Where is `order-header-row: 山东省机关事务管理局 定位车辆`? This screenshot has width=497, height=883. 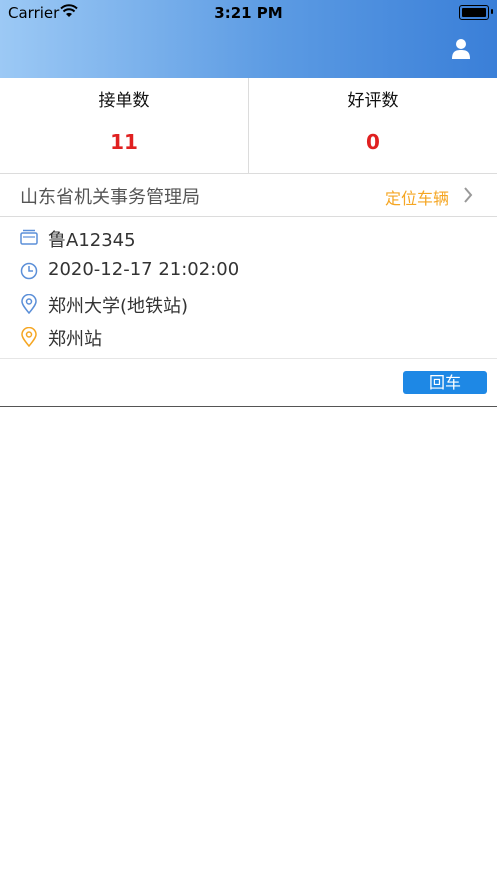 order-header-row: 山东省机关事务管理局 定位车辆 is located at coordinates (248, 195).